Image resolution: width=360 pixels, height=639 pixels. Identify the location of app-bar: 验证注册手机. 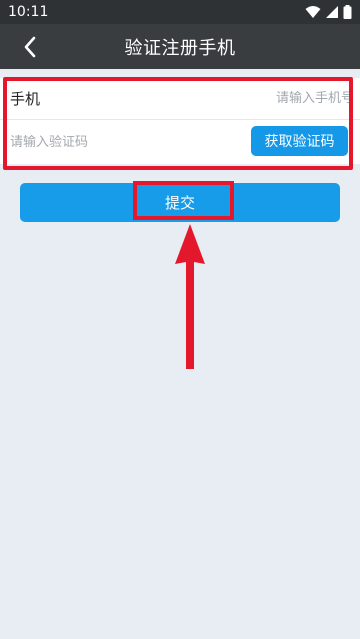
(180, 46).